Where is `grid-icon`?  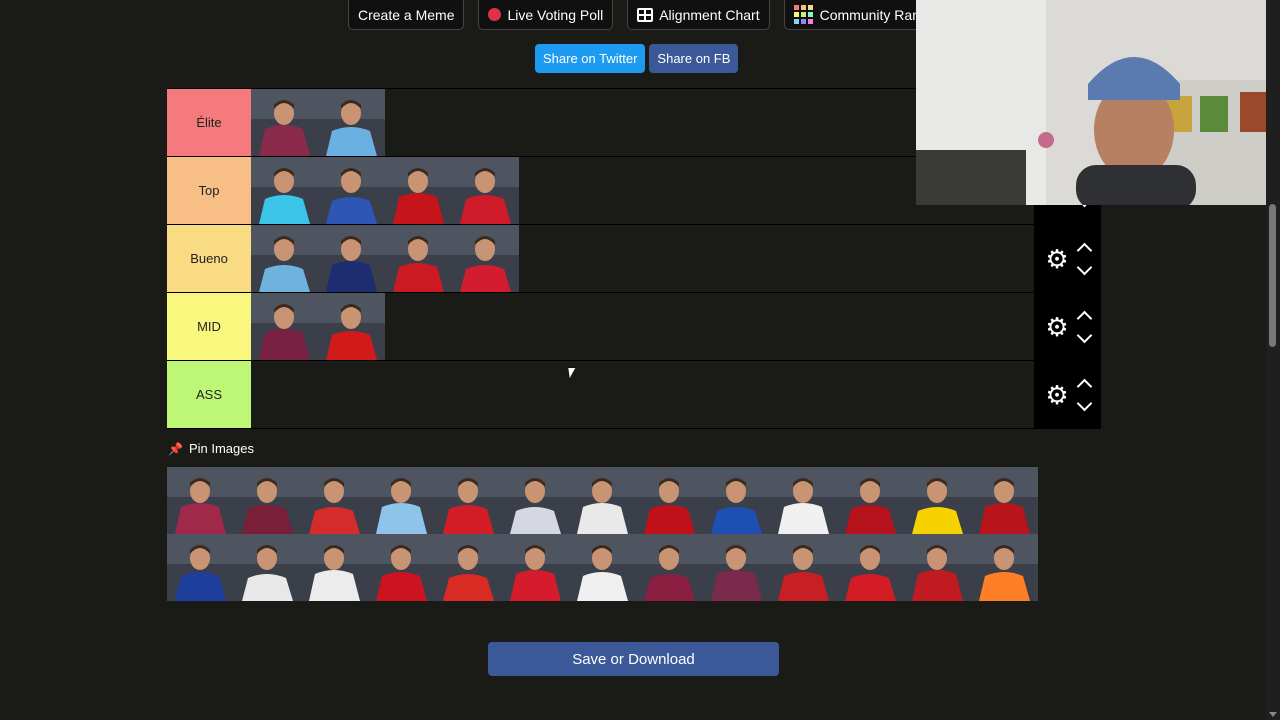
grid-icon is located at coordinates (645, 14).